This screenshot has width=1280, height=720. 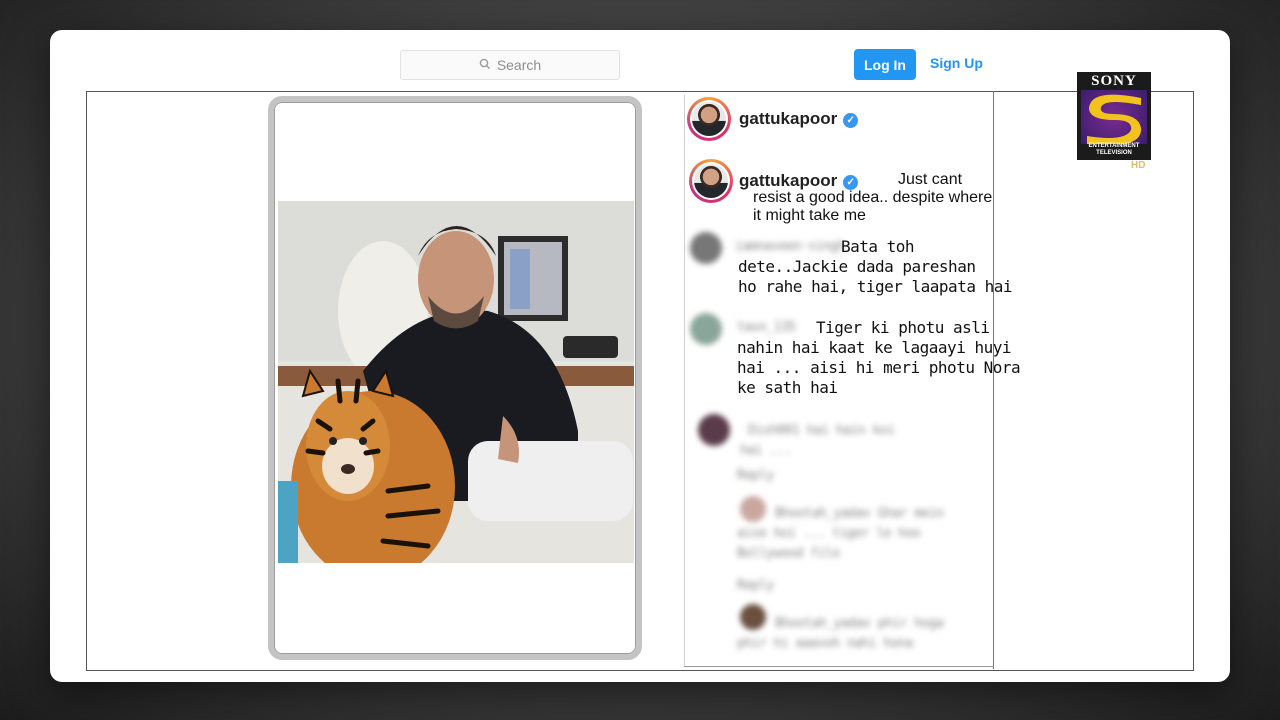 I want to click on channel-logo-subtitle: ENTERTAINMENT TELEVISION, so click(x=1114, y=149).